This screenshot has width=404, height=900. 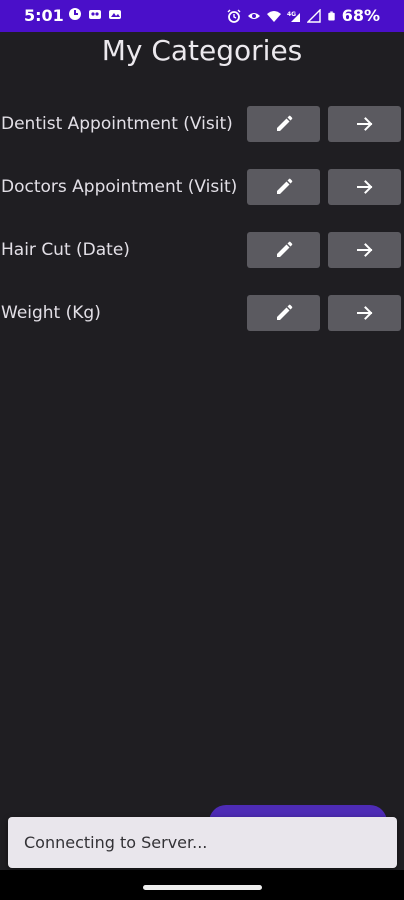 What do you see at coordinates (202, 887) in the screenshot?
I see `home-gesture-handle` at bounding box center [202, 887].